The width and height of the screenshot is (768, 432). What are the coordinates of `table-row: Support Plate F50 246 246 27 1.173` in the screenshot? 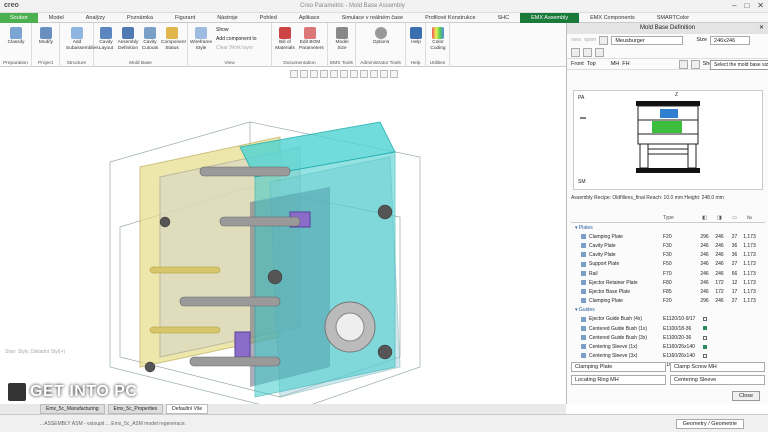 It's located at (668, 264).